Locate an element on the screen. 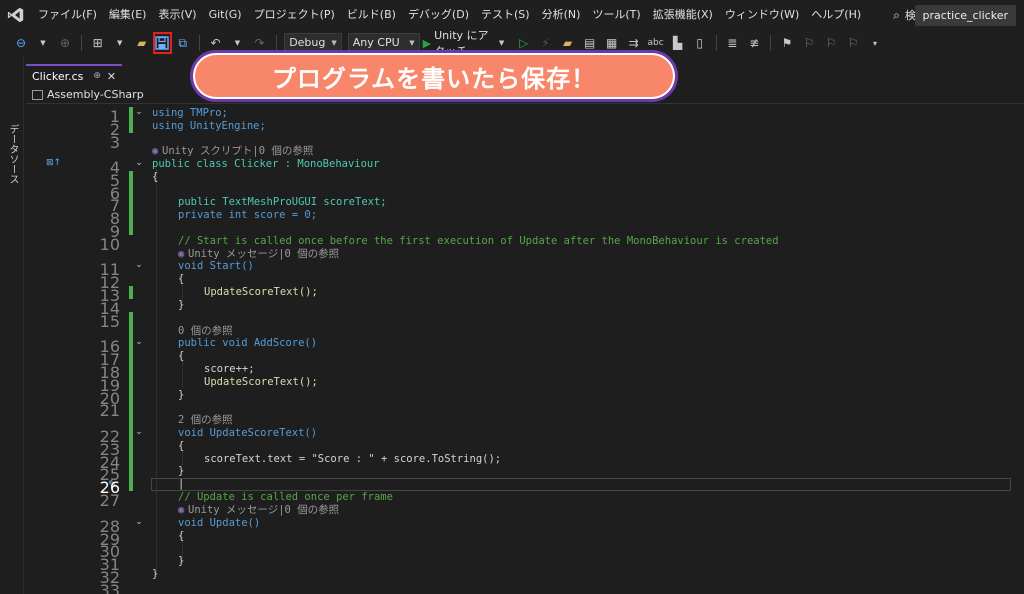 The height and width of the screenshot is (594, 1024). visual-studio-logo-icon is located at coordinates (16, 15).